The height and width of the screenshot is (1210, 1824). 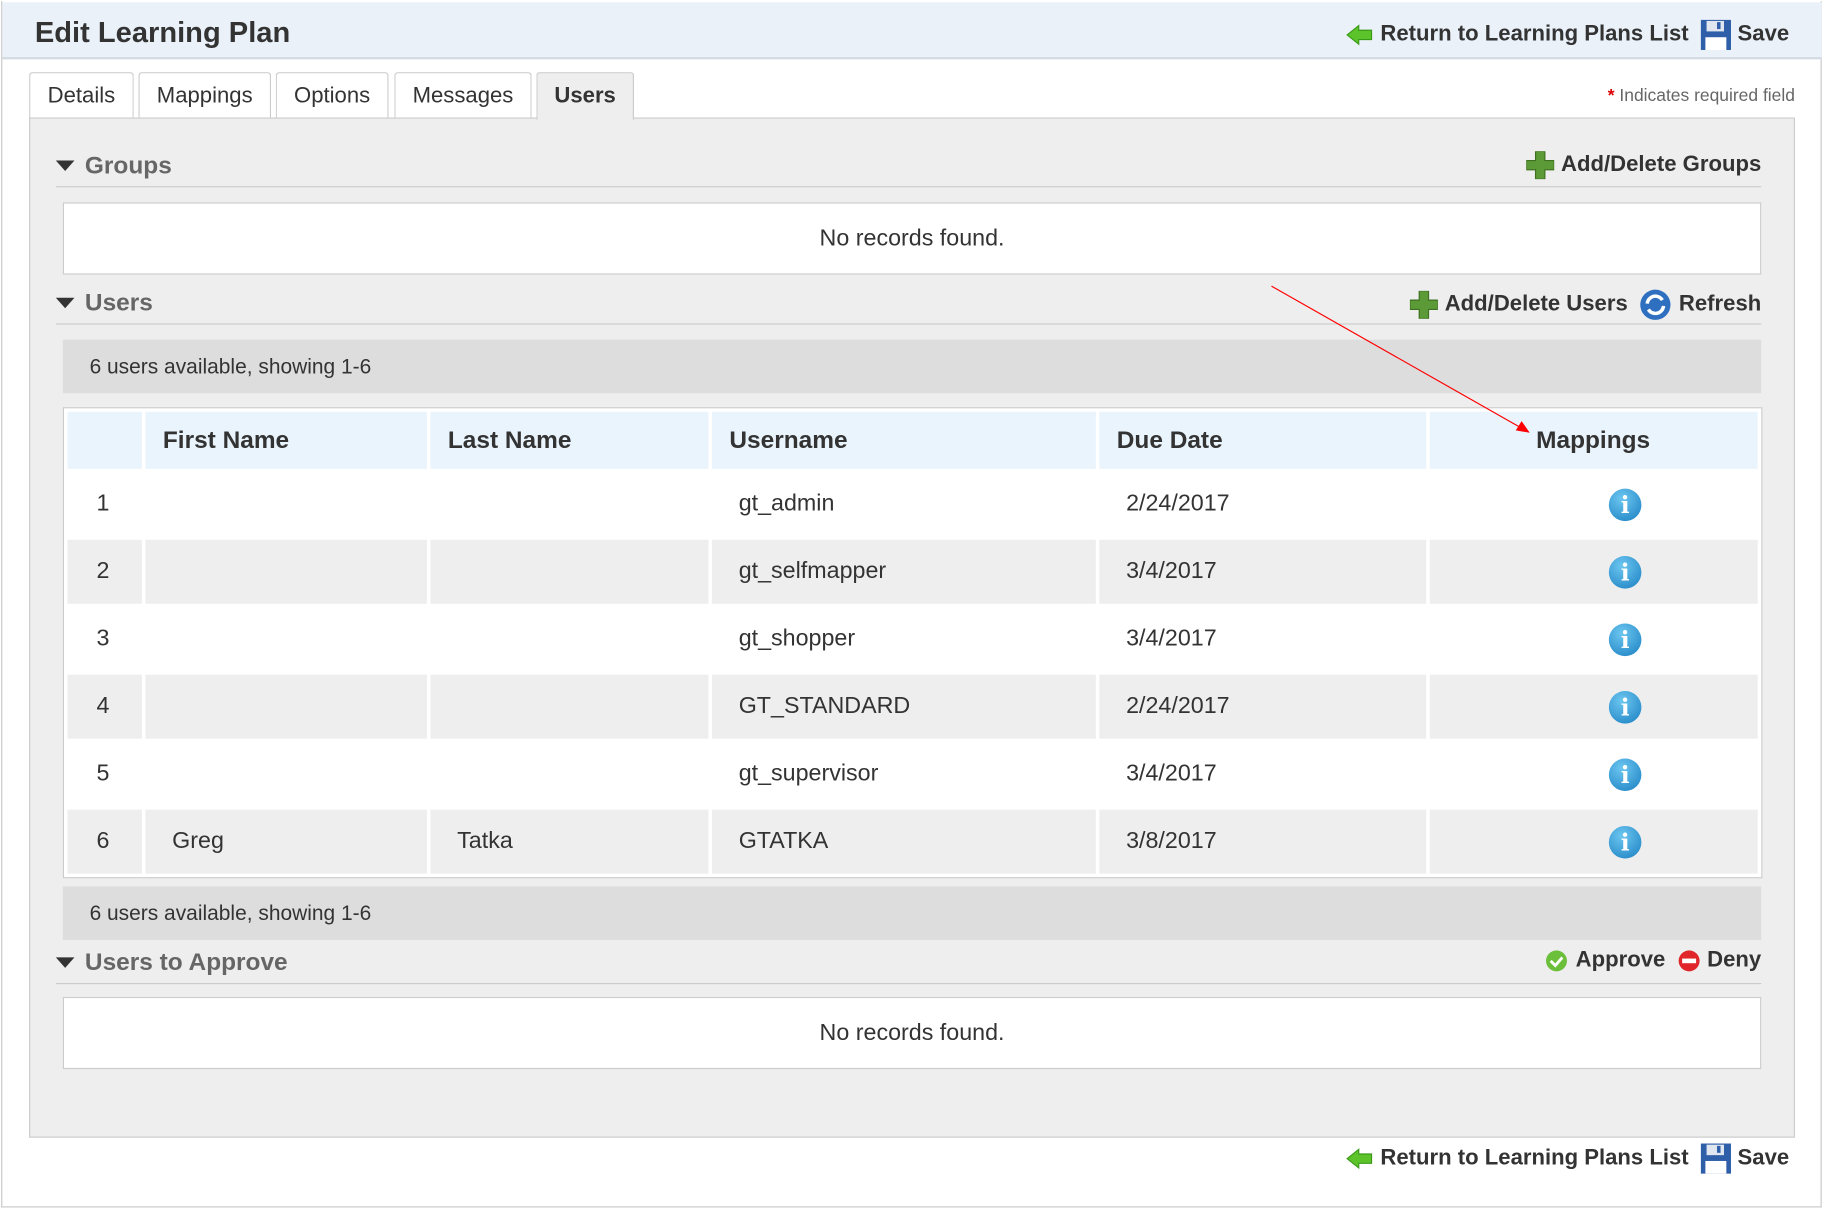 What do you see at coordinates (103, 773) in the screenshot?
I see `row-number: 5` at bounding box center [103, 773].